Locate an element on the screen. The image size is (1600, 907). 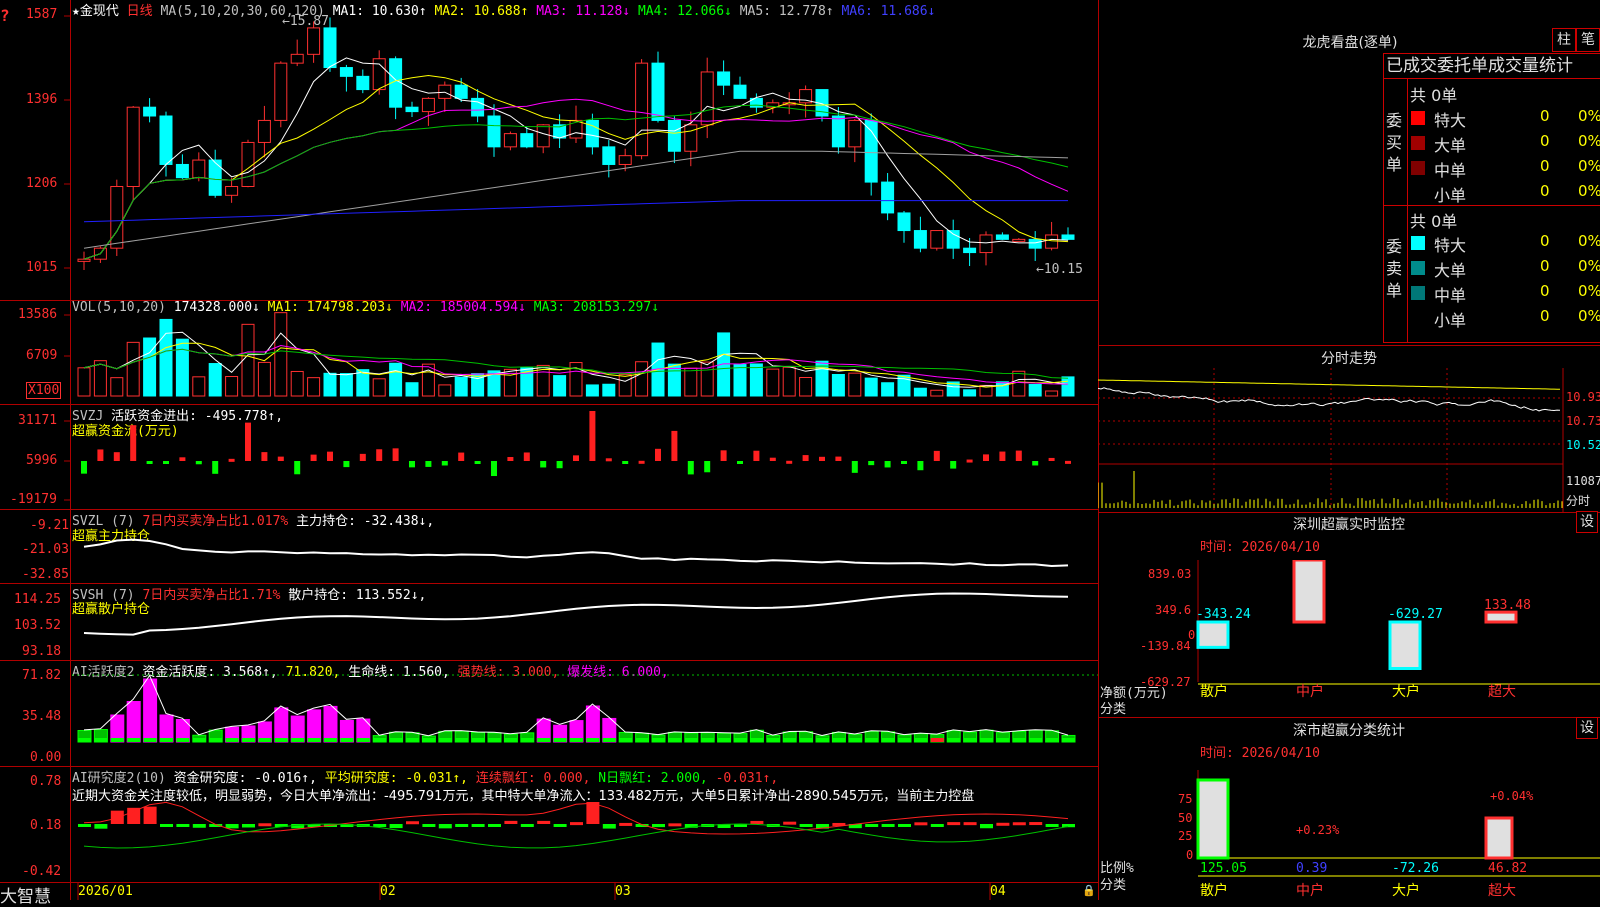
y-tick: 10.93 is located at coordinates (1583, 397).